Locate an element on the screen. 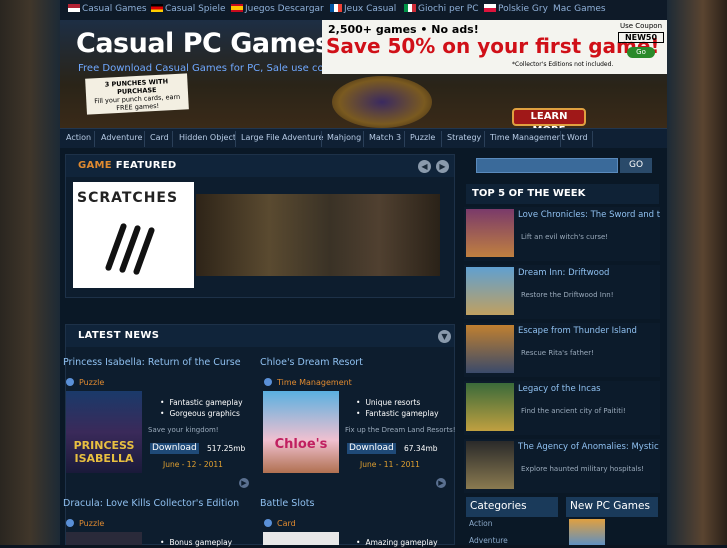 The width and height of the screenshot is (727, 548). search-input is located at coordinates (547, 165).